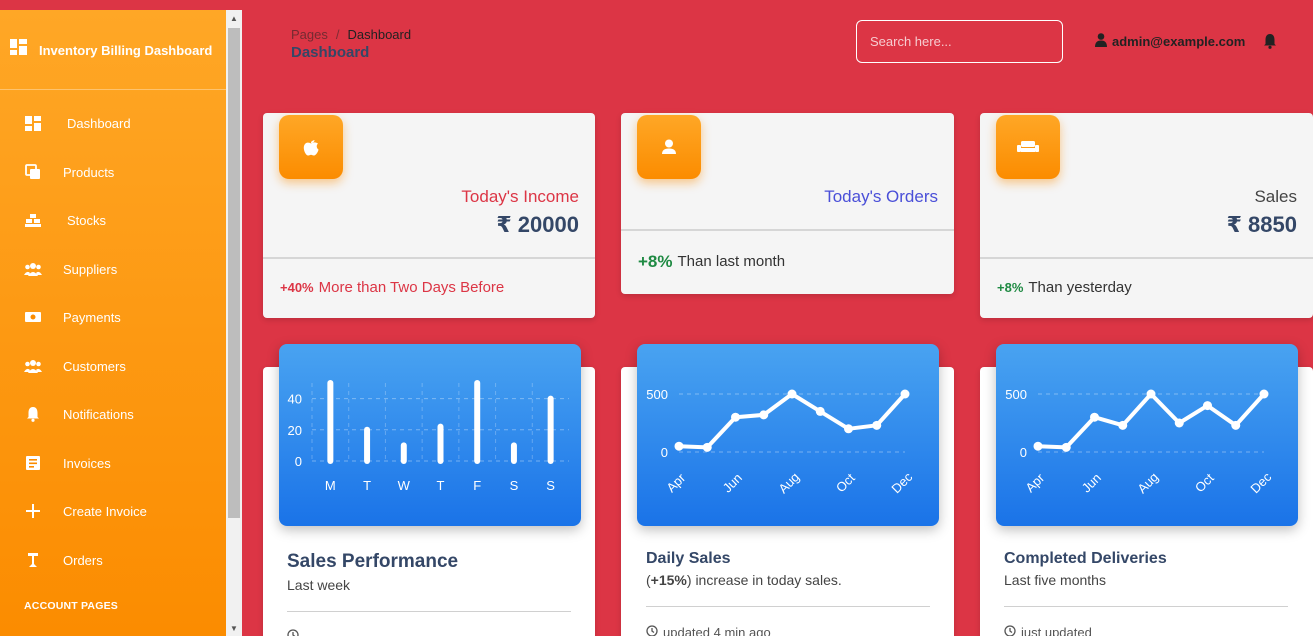 Image resolution: width=1313 pixels, height=636 pixels. Describe the element at coordinates (113, 463) in the screenshot. I see `sidebar-item-invoices: Invoices` at that location.